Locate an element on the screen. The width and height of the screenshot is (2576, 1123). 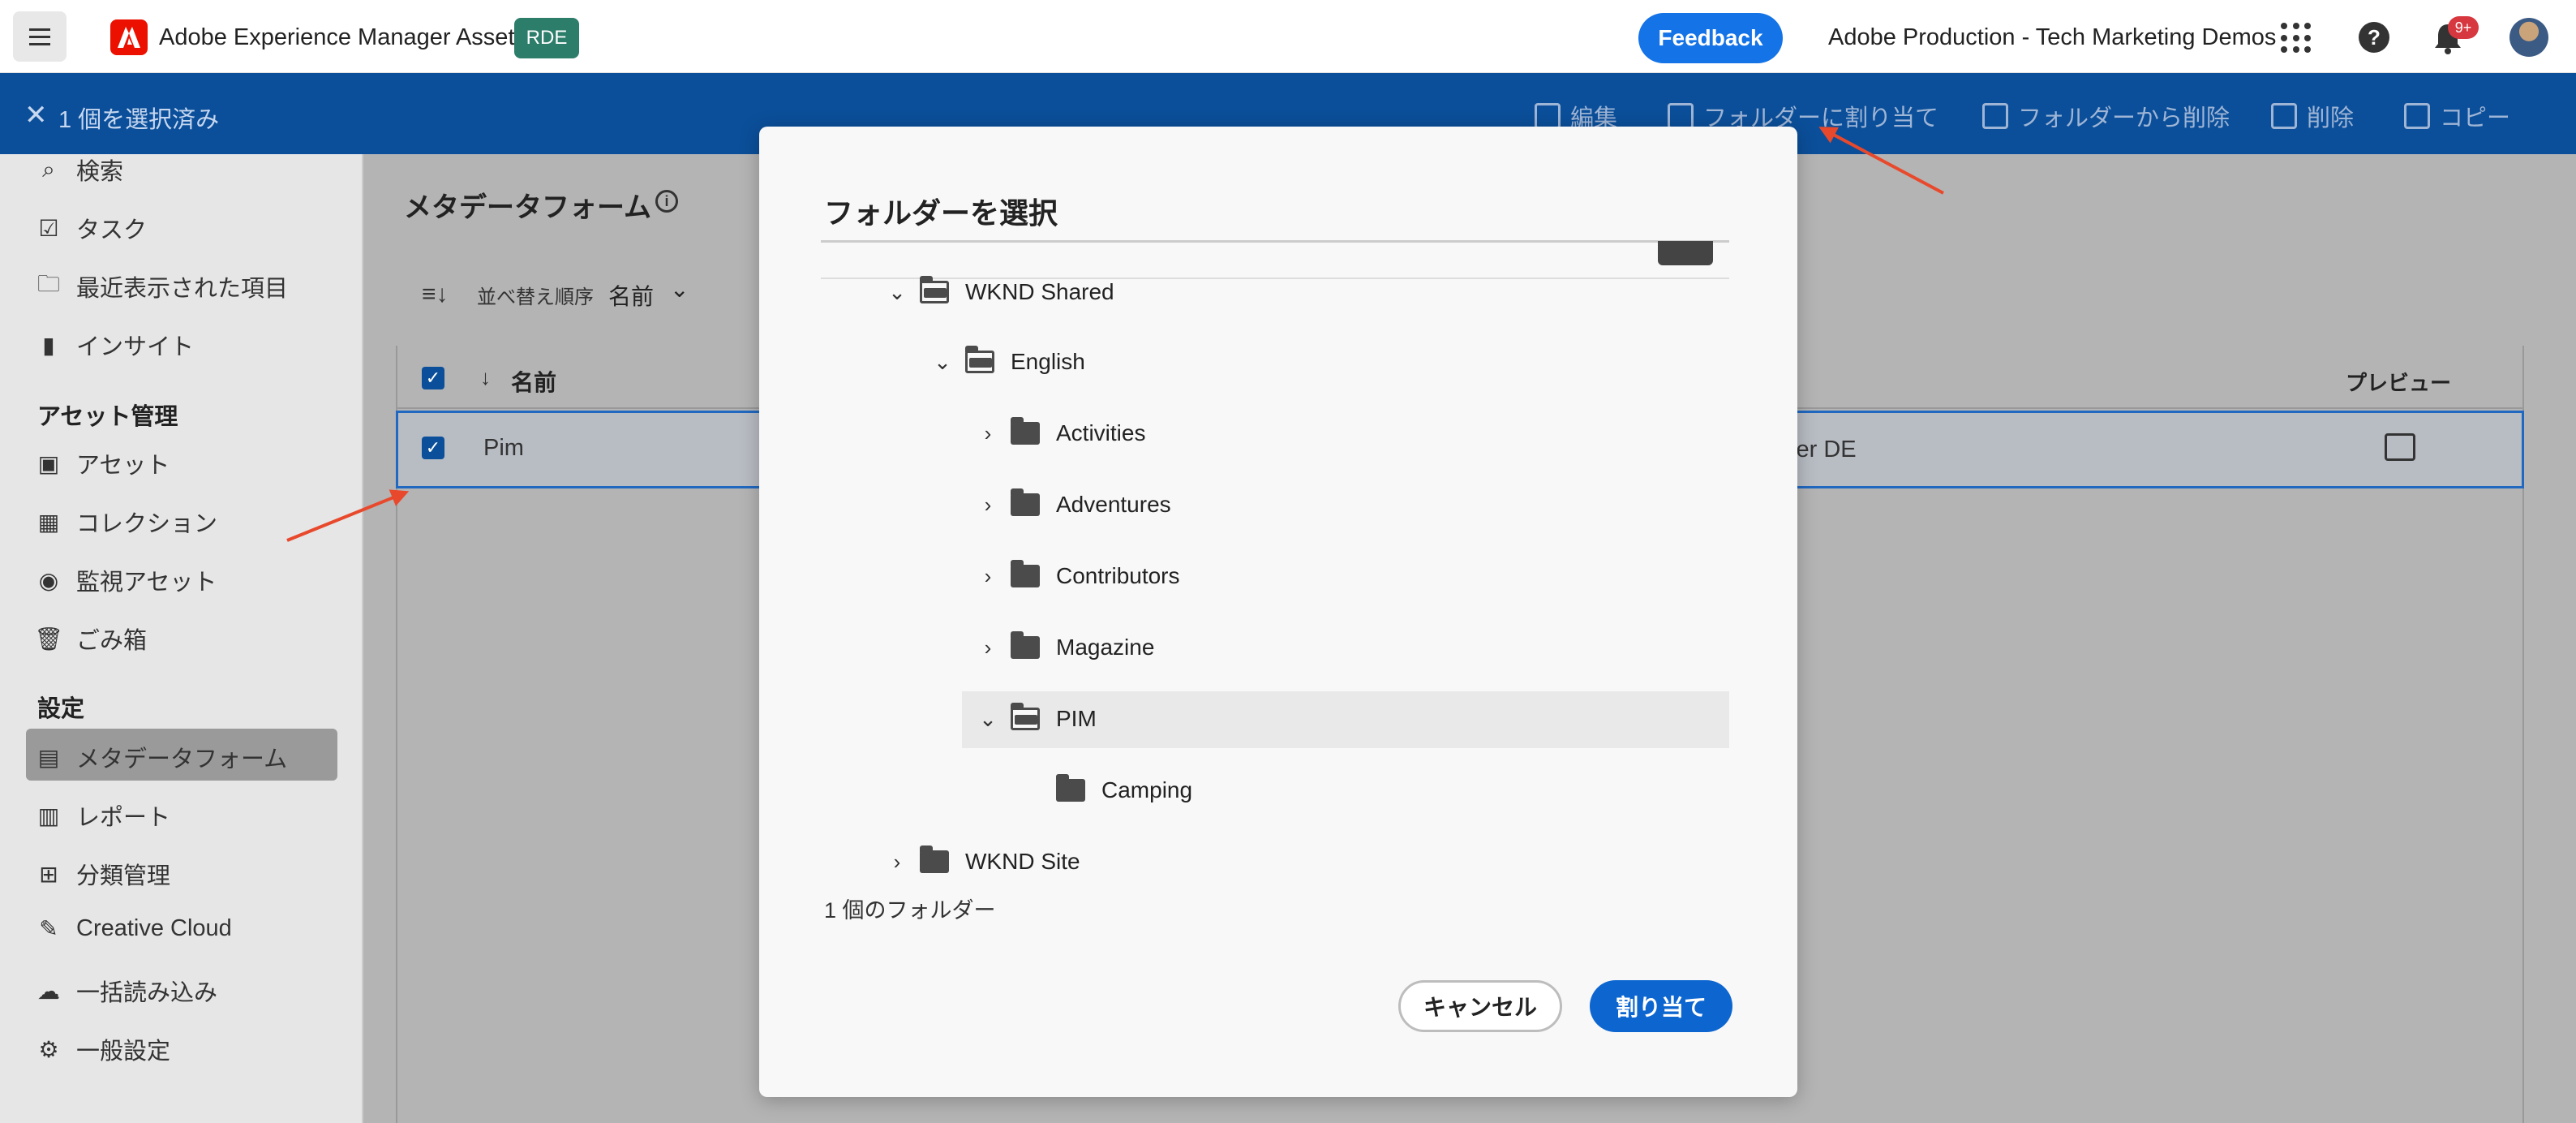
sidebar-item-watched: ◉ 監視アセット is located at coordinates (126, 580).